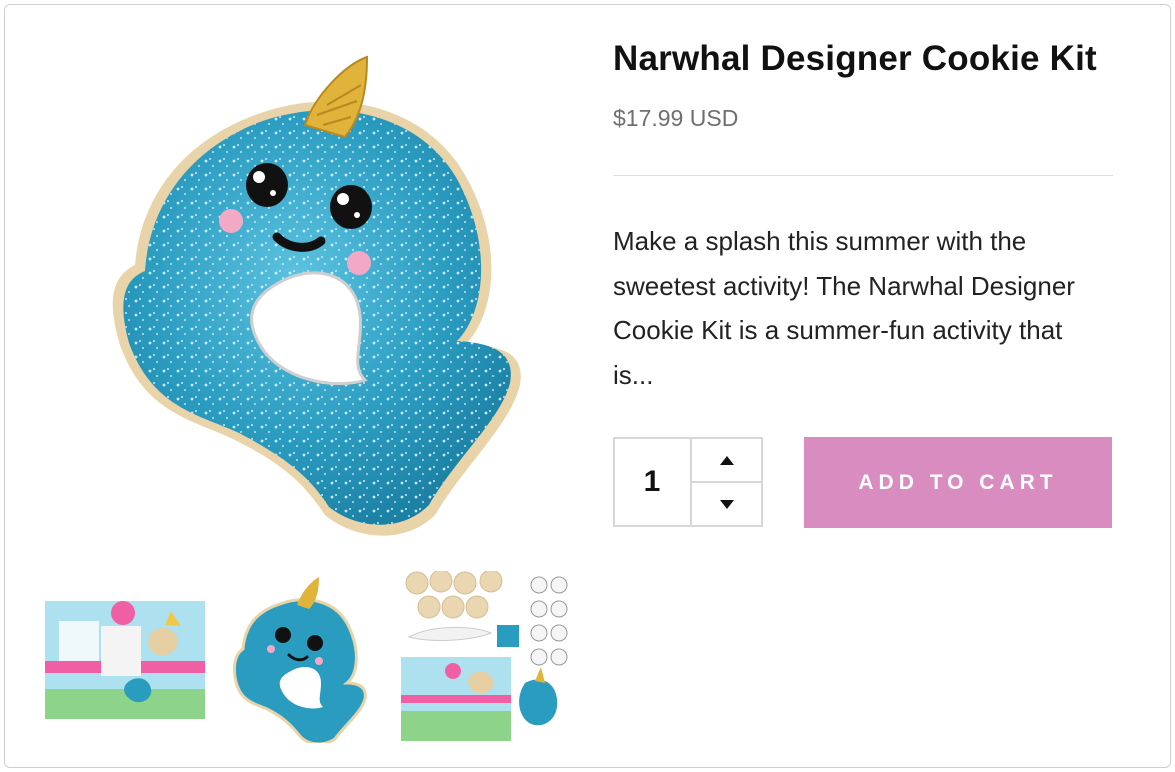 The image size is (1175, 772). Describe the element at coordinates (300, 661) in the screenshot. I see `narwhal-cookie-thumb` at that location.